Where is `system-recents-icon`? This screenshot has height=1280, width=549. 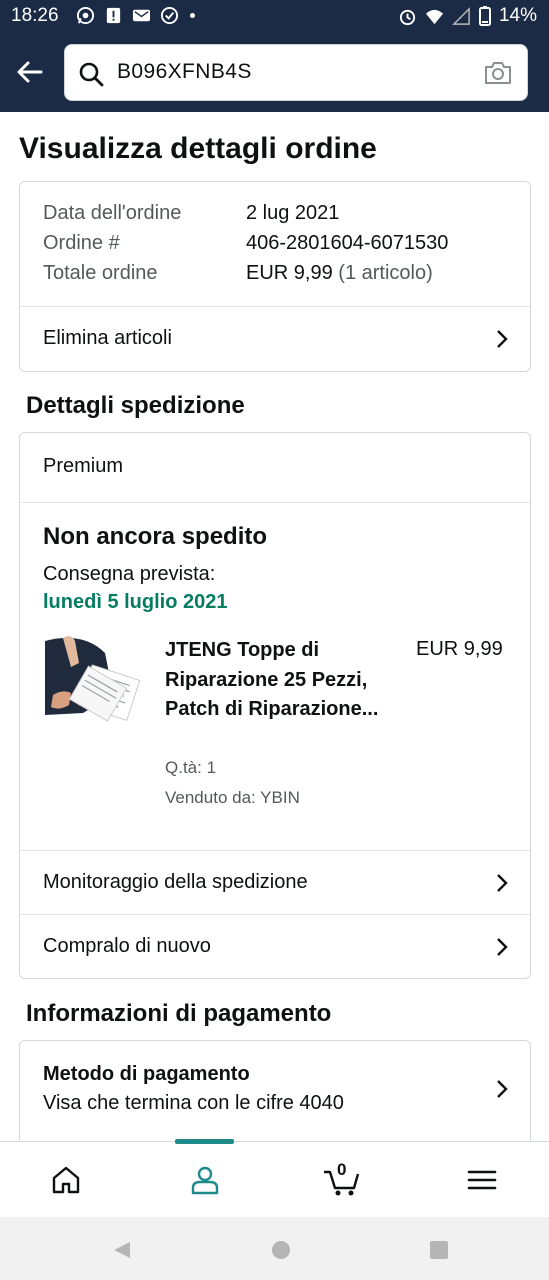
system-recents-icon is located at coordinates (439, 1250).